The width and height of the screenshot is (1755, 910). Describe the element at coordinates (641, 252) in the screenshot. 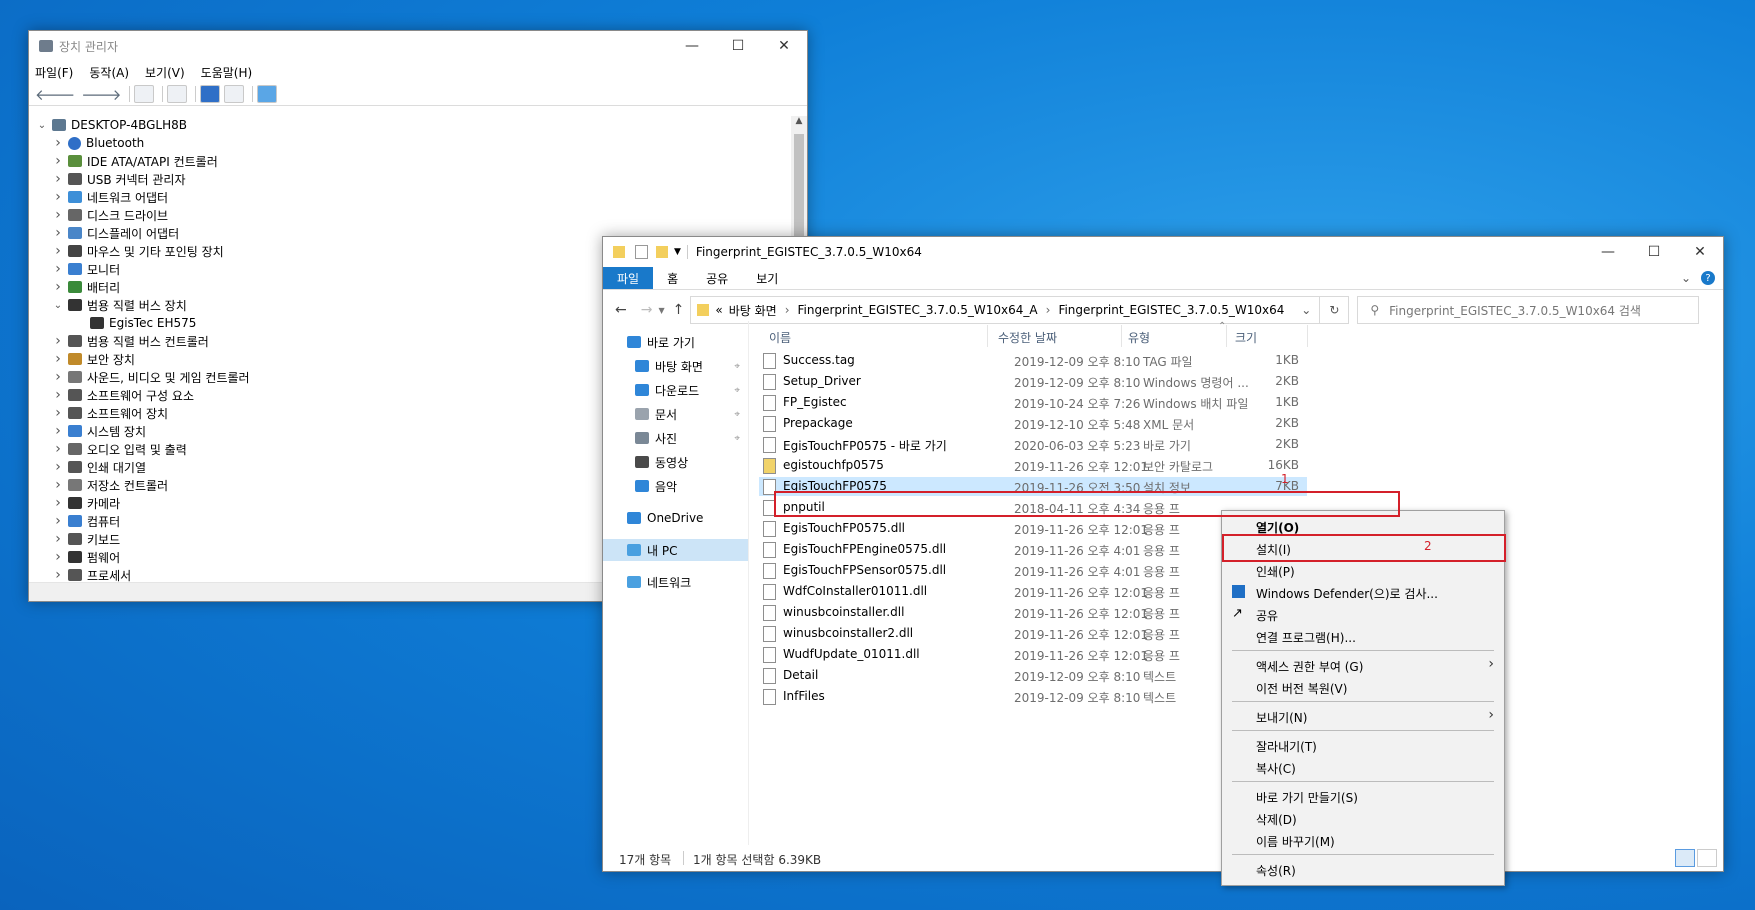

I see `properties-quick-icon` at that location.